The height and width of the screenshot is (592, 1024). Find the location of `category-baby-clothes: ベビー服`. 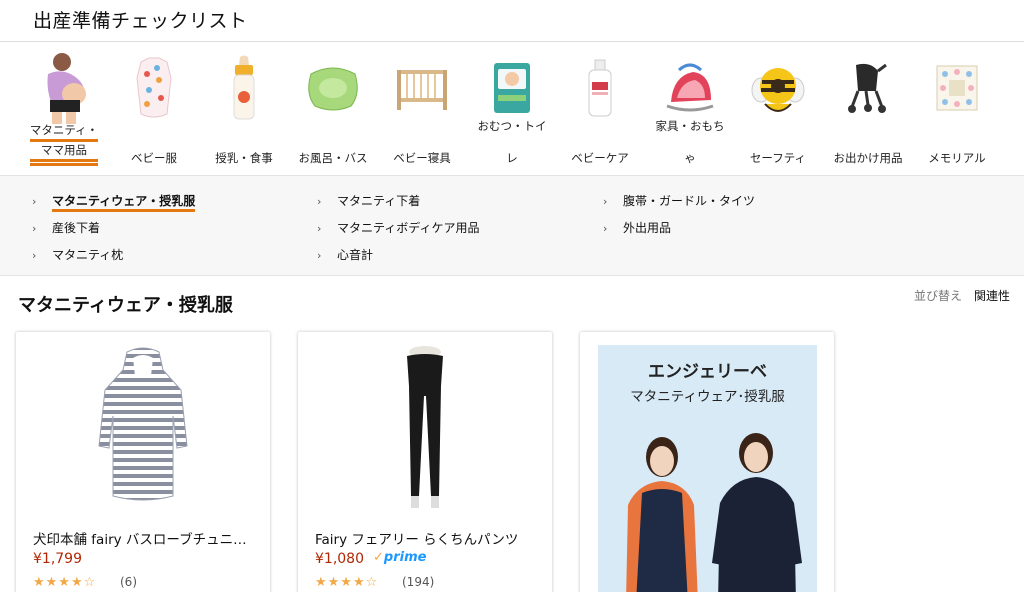

category-baby-clothes: ベビー服 is located at coordinates (154, 109).